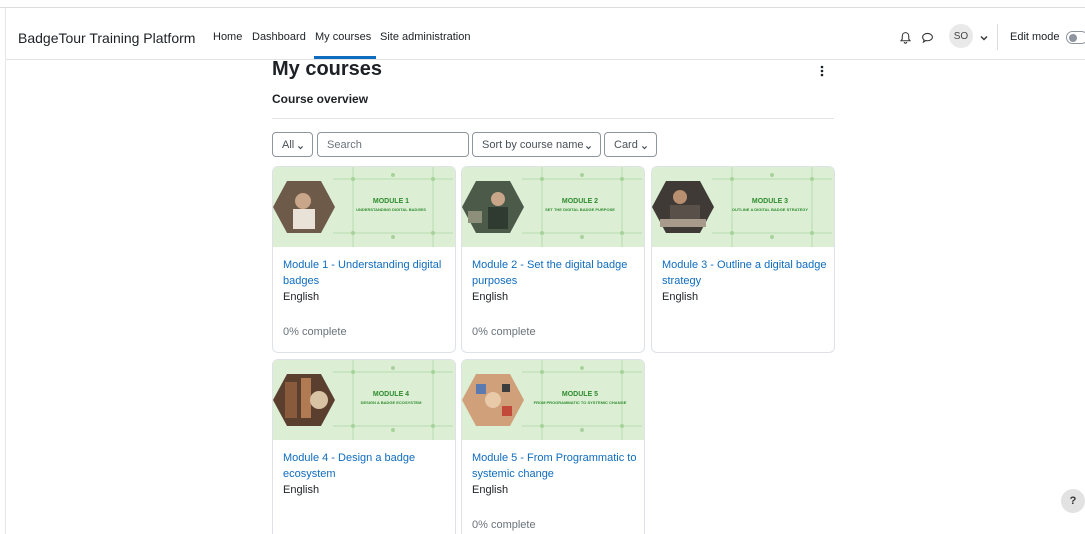 Image resolution: width=1085 pixels, height=534 pixels. Describe the element at coordinates (393, 144) in the screenshot. I see `search-input` at that location.